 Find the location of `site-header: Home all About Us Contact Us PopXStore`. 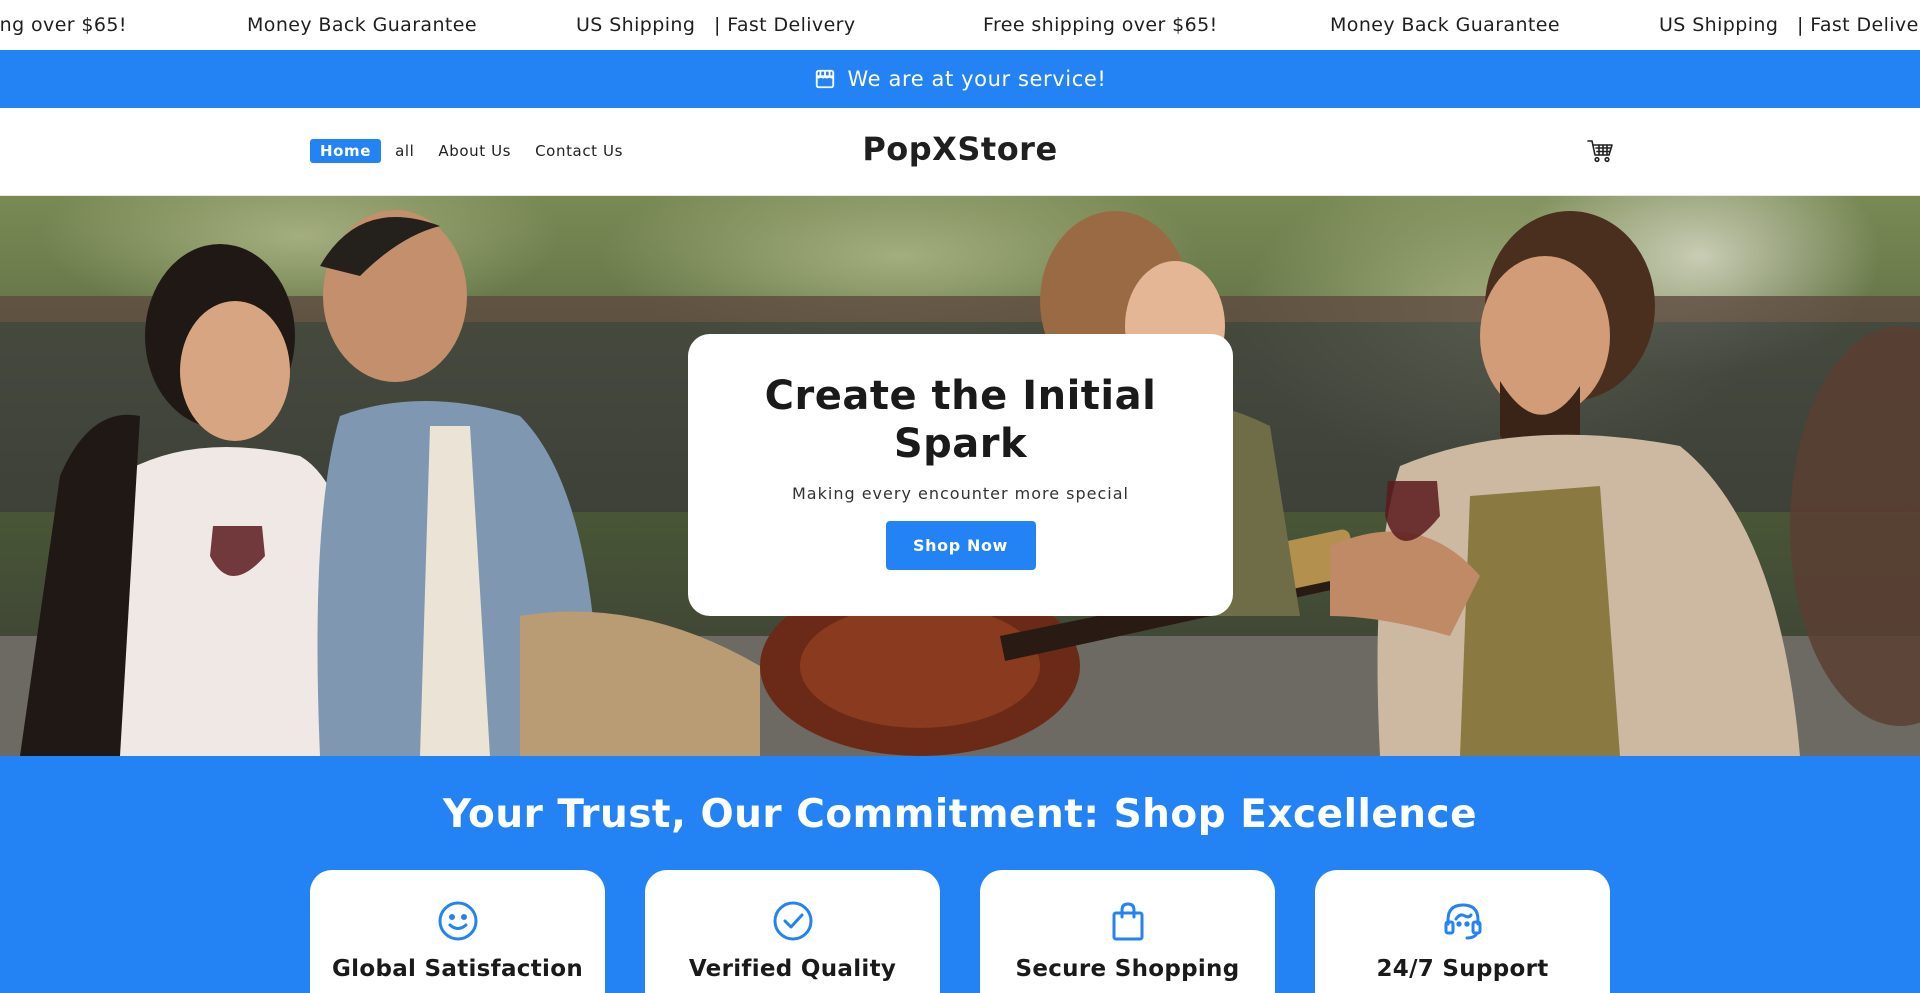

site-header: Home all About Us Contact Us PopXStore is located at coordinates (960, 152).